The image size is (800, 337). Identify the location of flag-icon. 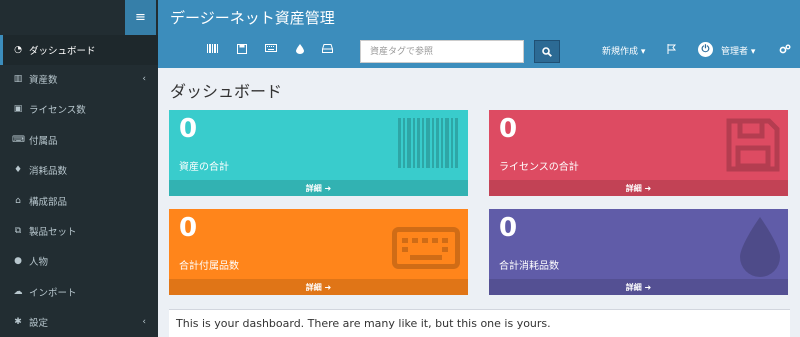
(672, 50).